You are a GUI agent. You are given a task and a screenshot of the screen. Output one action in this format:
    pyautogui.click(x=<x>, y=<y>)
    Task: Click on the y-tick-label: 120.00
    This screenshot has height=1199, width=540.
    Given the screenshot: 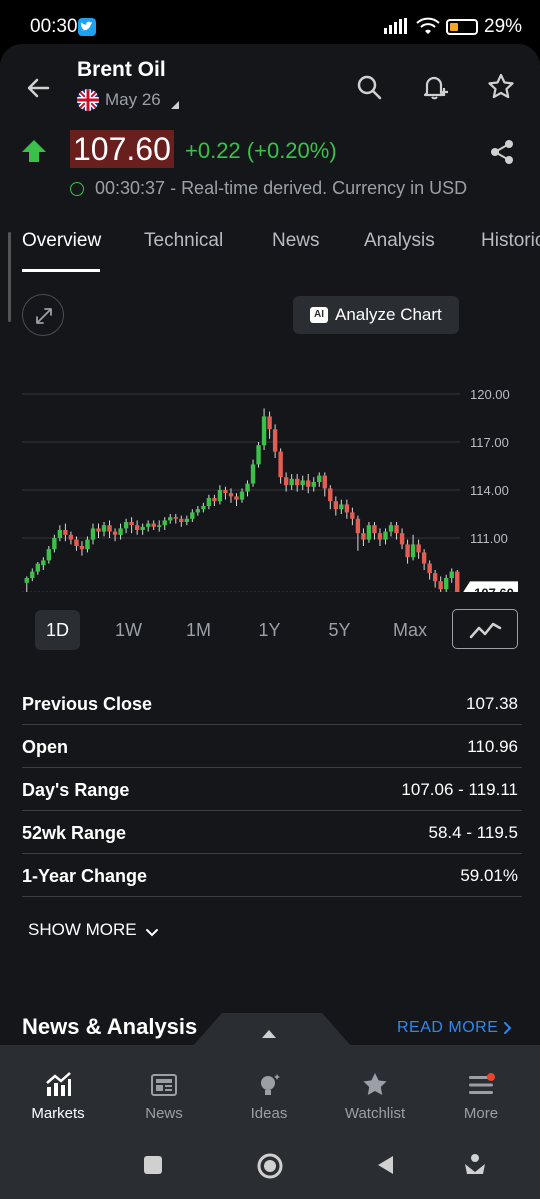 What is the action you would take?
    pyautogui.click(x=490, y=394)
    